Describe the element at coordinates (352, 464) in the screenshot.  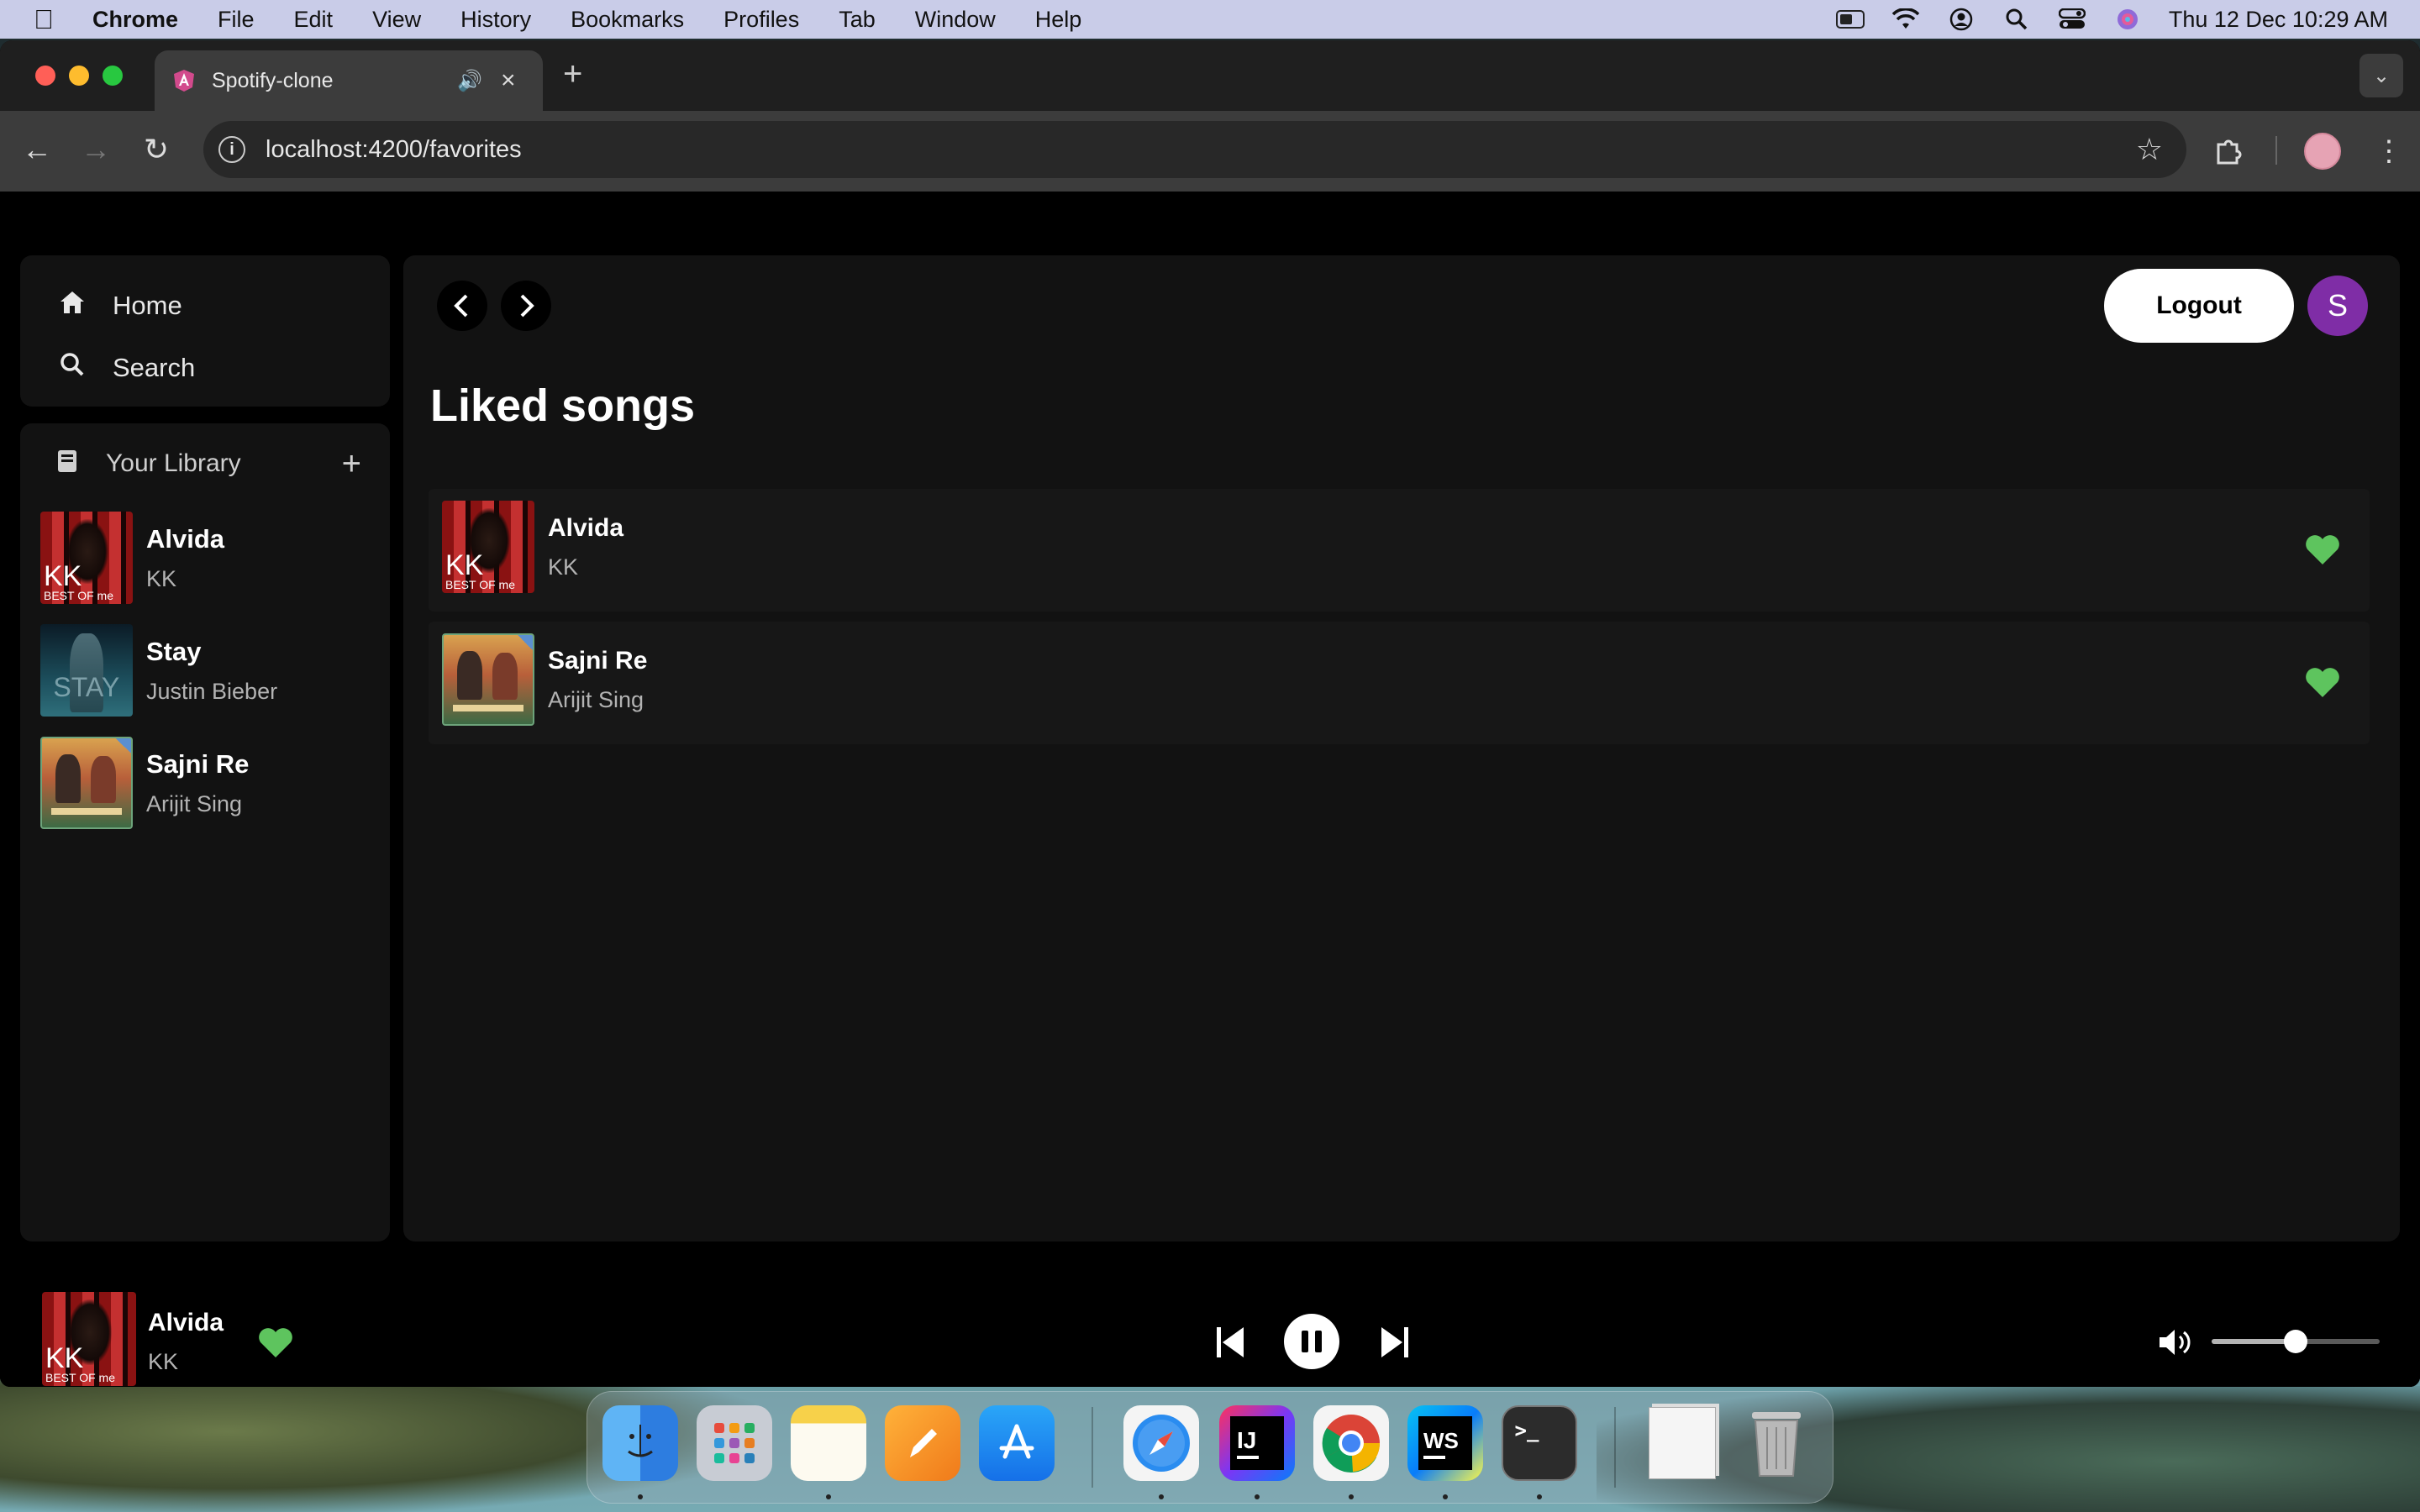
I see `add-playlist-button: +` at that location.